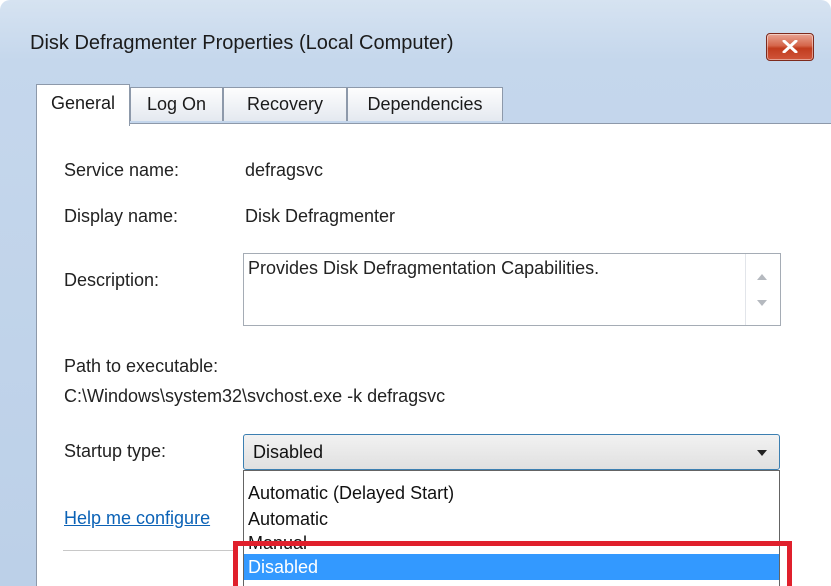  Describe the element at coordinates (148, 550) in the screenshot. I see `separator-line` at that location.